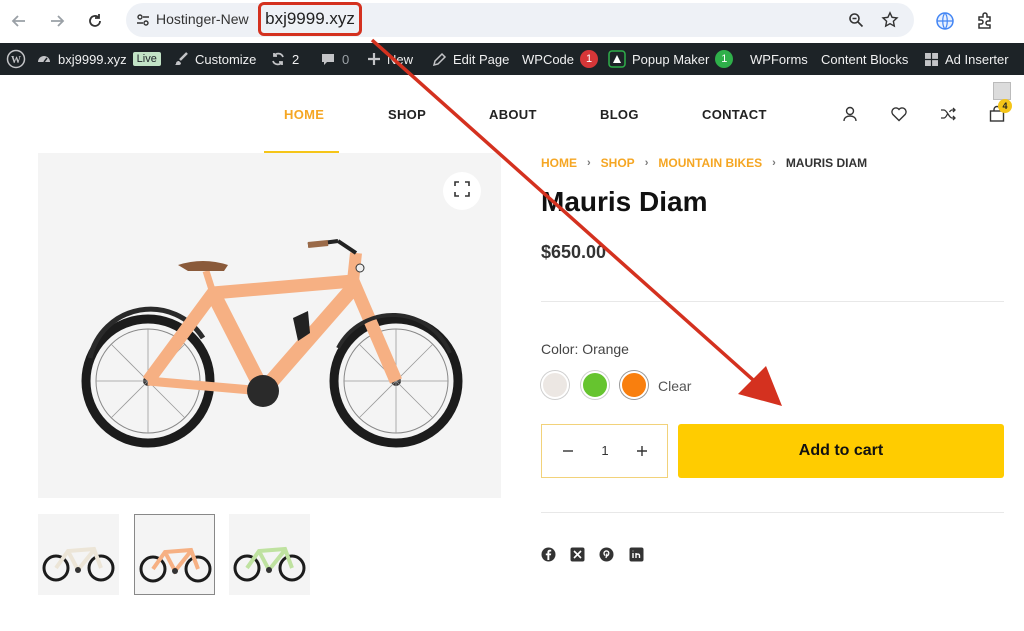 The image size is (1024, 631). Describe the element at coordinates (636, 554) in the screenshot. I see `linkedin-icon` at that location.